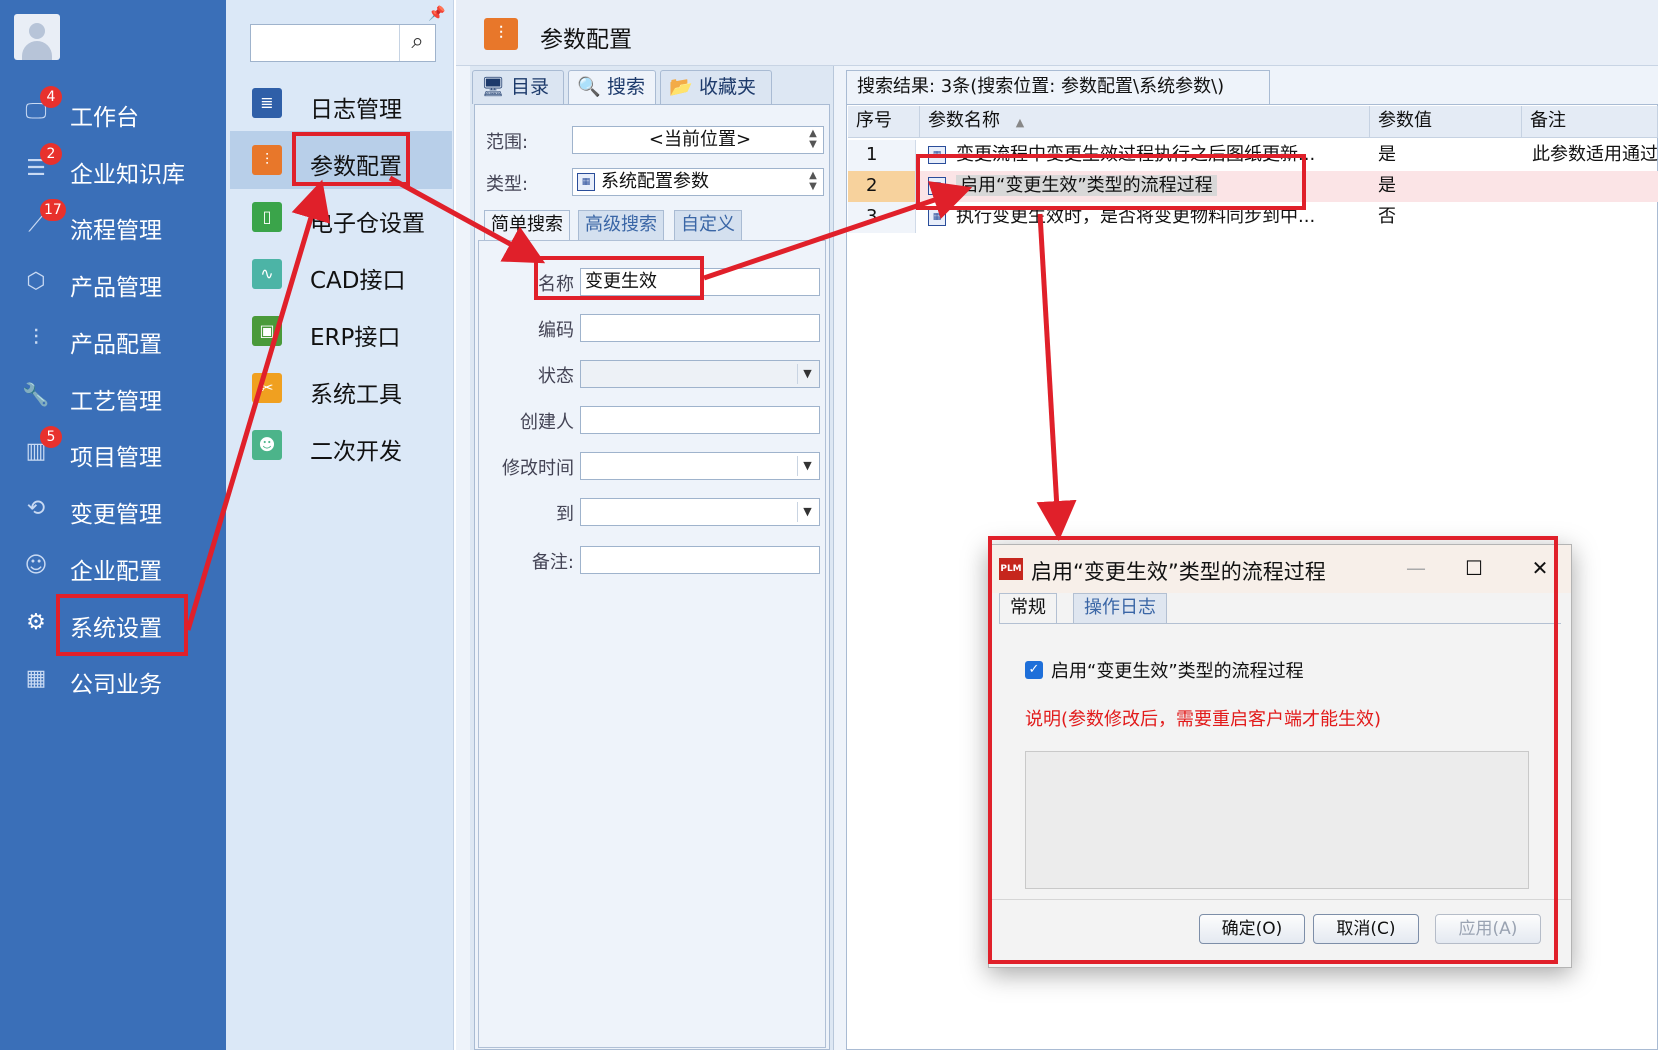 The height and width of the screenshot is (1050, 1658). I want to click on nav-item-label: 流程管理, so click(116, 231).